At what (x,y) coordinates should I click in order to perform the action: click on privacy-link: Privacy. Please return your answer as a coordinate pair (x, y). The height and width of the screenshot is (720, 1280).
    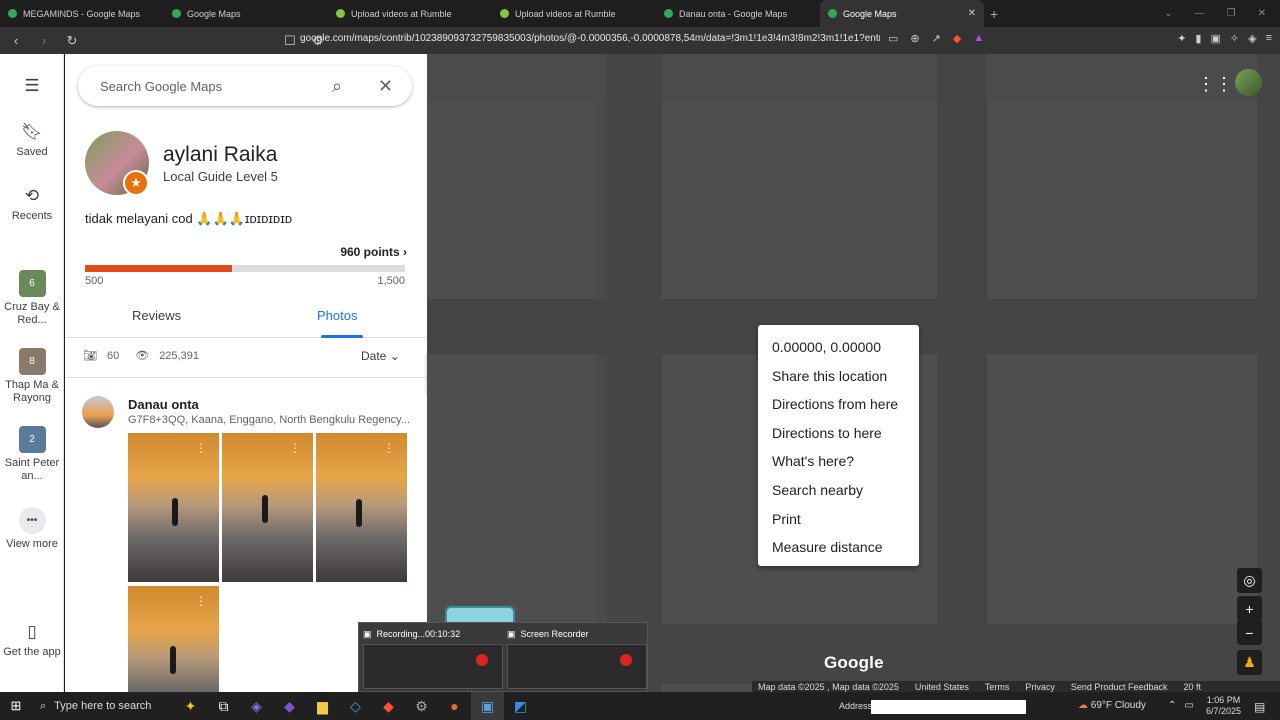
    Looking at the image, I should click on (1040, 687).